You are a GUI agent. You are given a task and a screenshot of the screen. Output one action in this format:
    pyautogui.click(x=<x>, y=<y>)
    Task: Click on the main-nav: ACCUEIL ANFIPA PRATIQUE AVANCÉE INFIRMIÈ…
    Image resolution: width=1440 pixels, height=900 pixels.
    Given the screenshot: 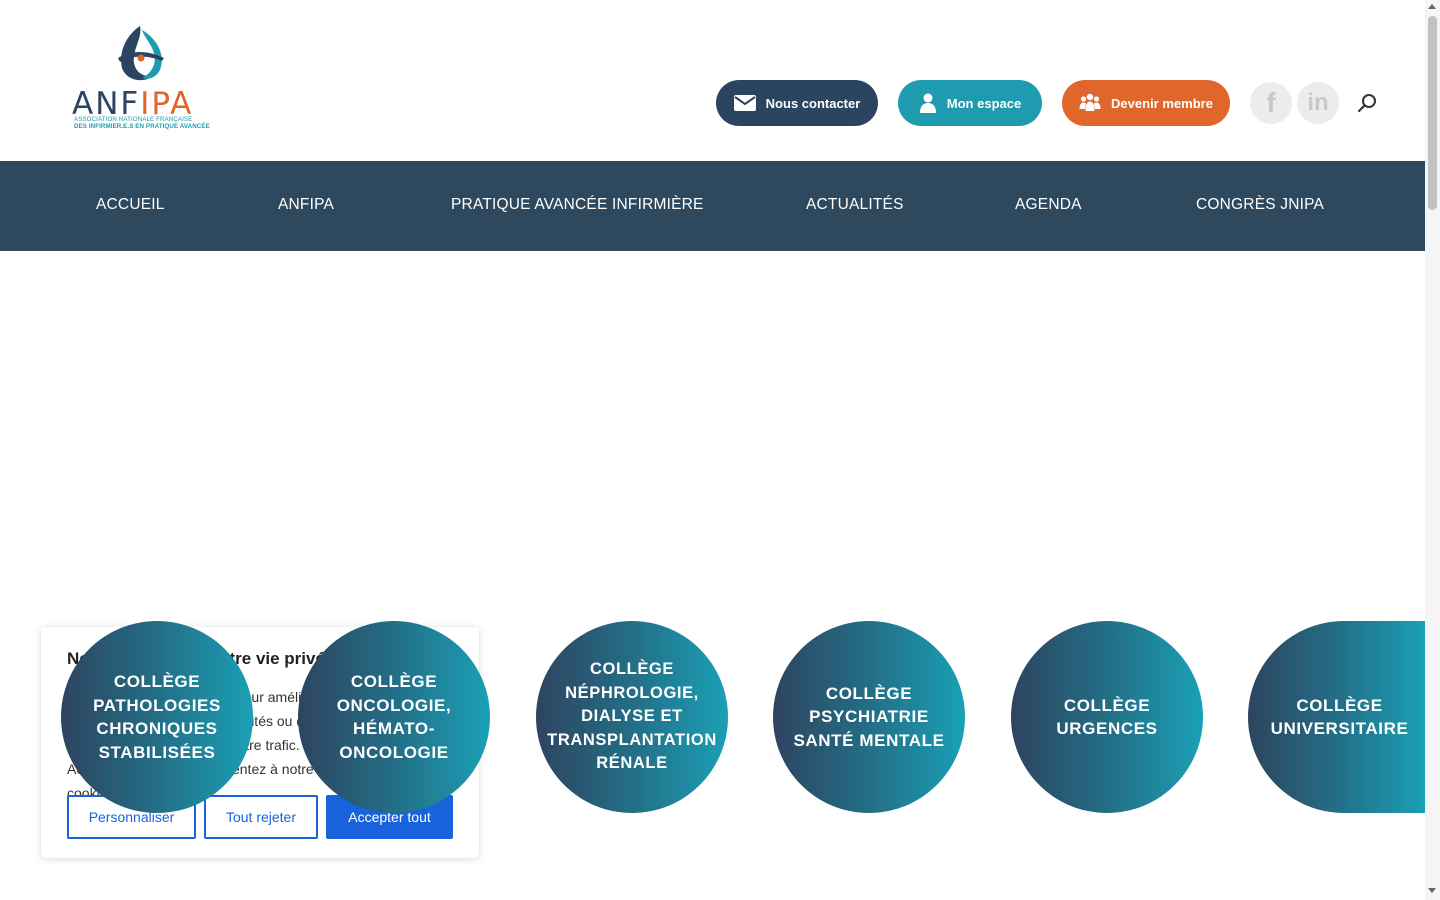 What is the action you would take?
    pyautogui.click(x=712, y=206)
    